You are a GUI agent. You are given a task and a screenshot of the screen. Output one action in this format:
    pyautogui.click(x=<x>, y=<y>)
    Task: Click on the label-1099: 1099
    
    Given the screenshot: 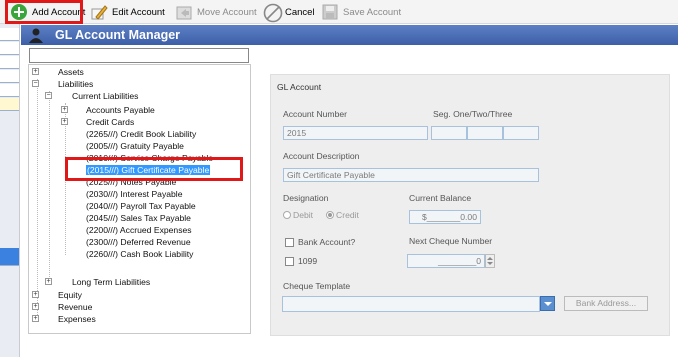 What is the action you would take?
    pyautogui.click(x=308, y=261)
    